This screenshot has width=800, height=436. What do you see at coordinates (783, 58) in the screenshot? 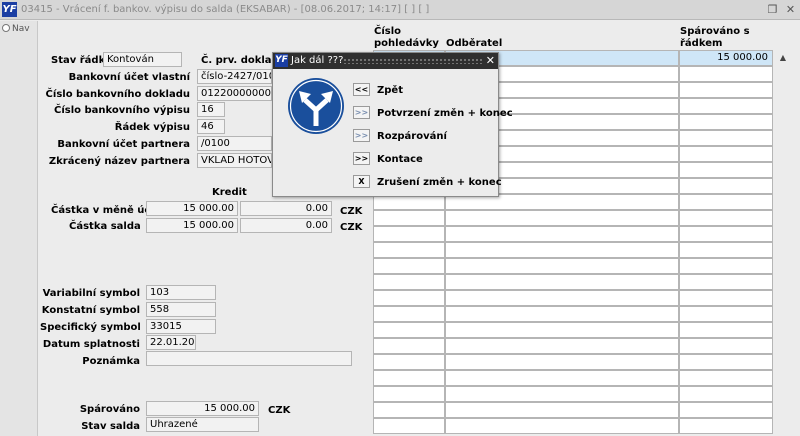
I see `scroll-up-icon: ▲` at bounding box center [783, 58].